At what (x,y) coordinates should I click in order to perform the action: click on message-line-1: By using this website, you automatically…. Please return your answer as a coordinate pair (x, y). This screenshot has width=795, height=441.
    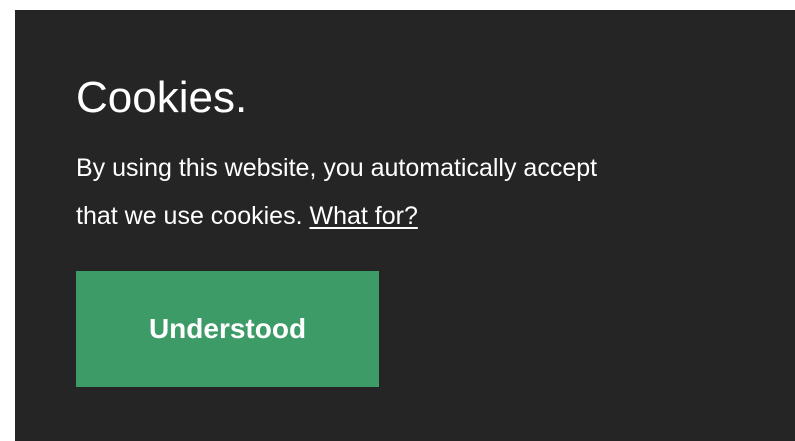
    Looking at the image, I should click on (337, 168).